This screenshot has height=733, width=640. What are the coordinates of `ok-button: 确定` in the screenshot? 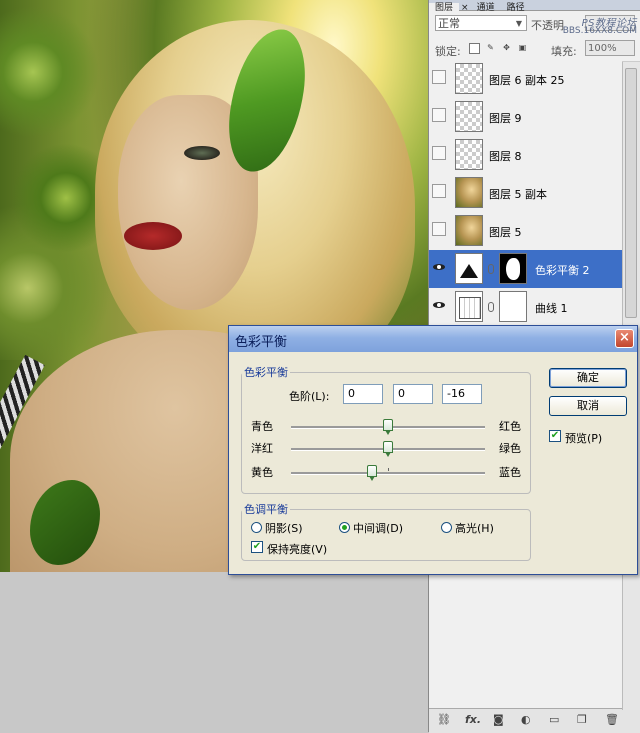 It's located at (588, 378).